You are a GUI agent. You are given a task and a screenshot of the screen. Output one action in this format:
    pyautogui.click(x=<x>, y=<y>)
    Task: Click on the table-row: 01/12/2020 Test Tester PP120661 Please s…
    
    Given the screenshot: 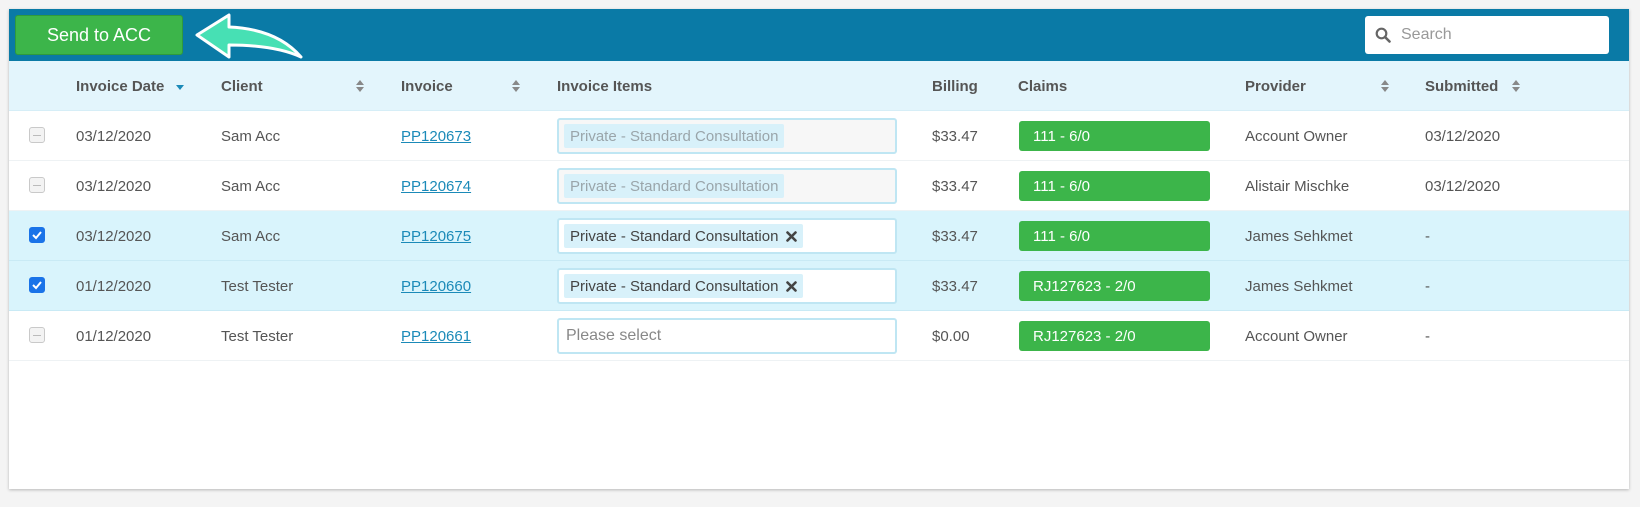 What is the action you would take?
    pyautogui.click(x=819, y=336)
    